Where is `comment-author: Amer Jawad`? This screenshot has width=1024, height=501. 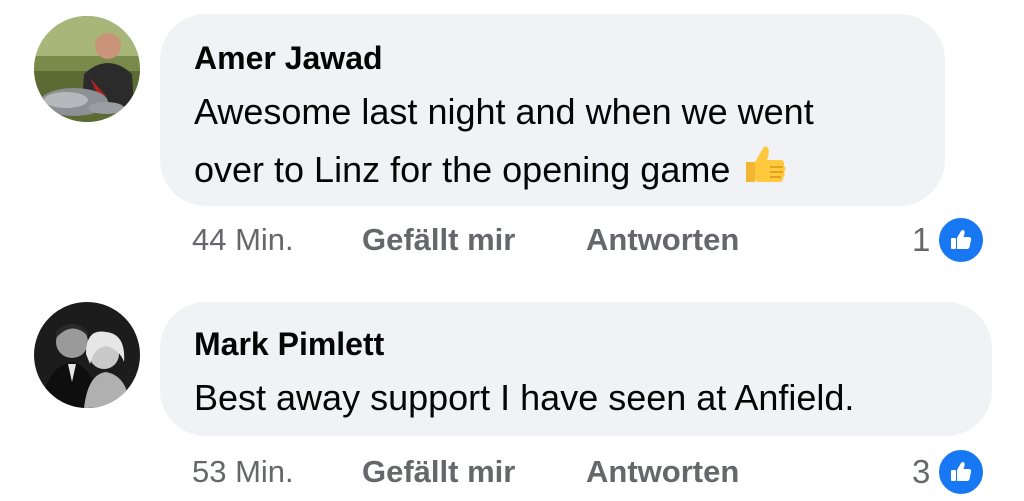 comment-author: Amer Jawad is located at coordinates (288, 58).